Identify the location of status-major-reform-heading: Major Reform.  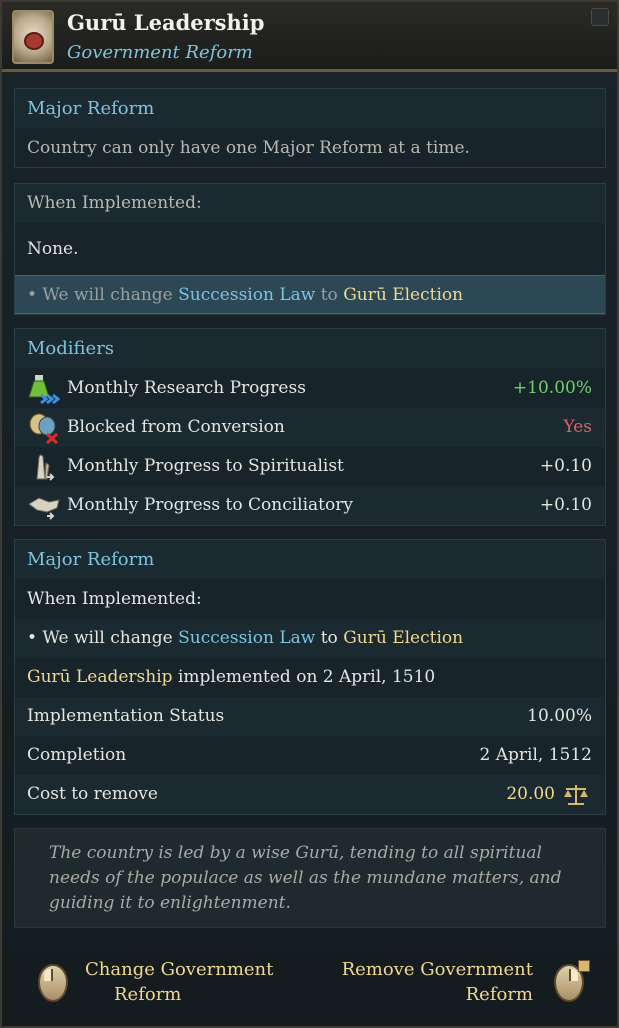
(91, 559).